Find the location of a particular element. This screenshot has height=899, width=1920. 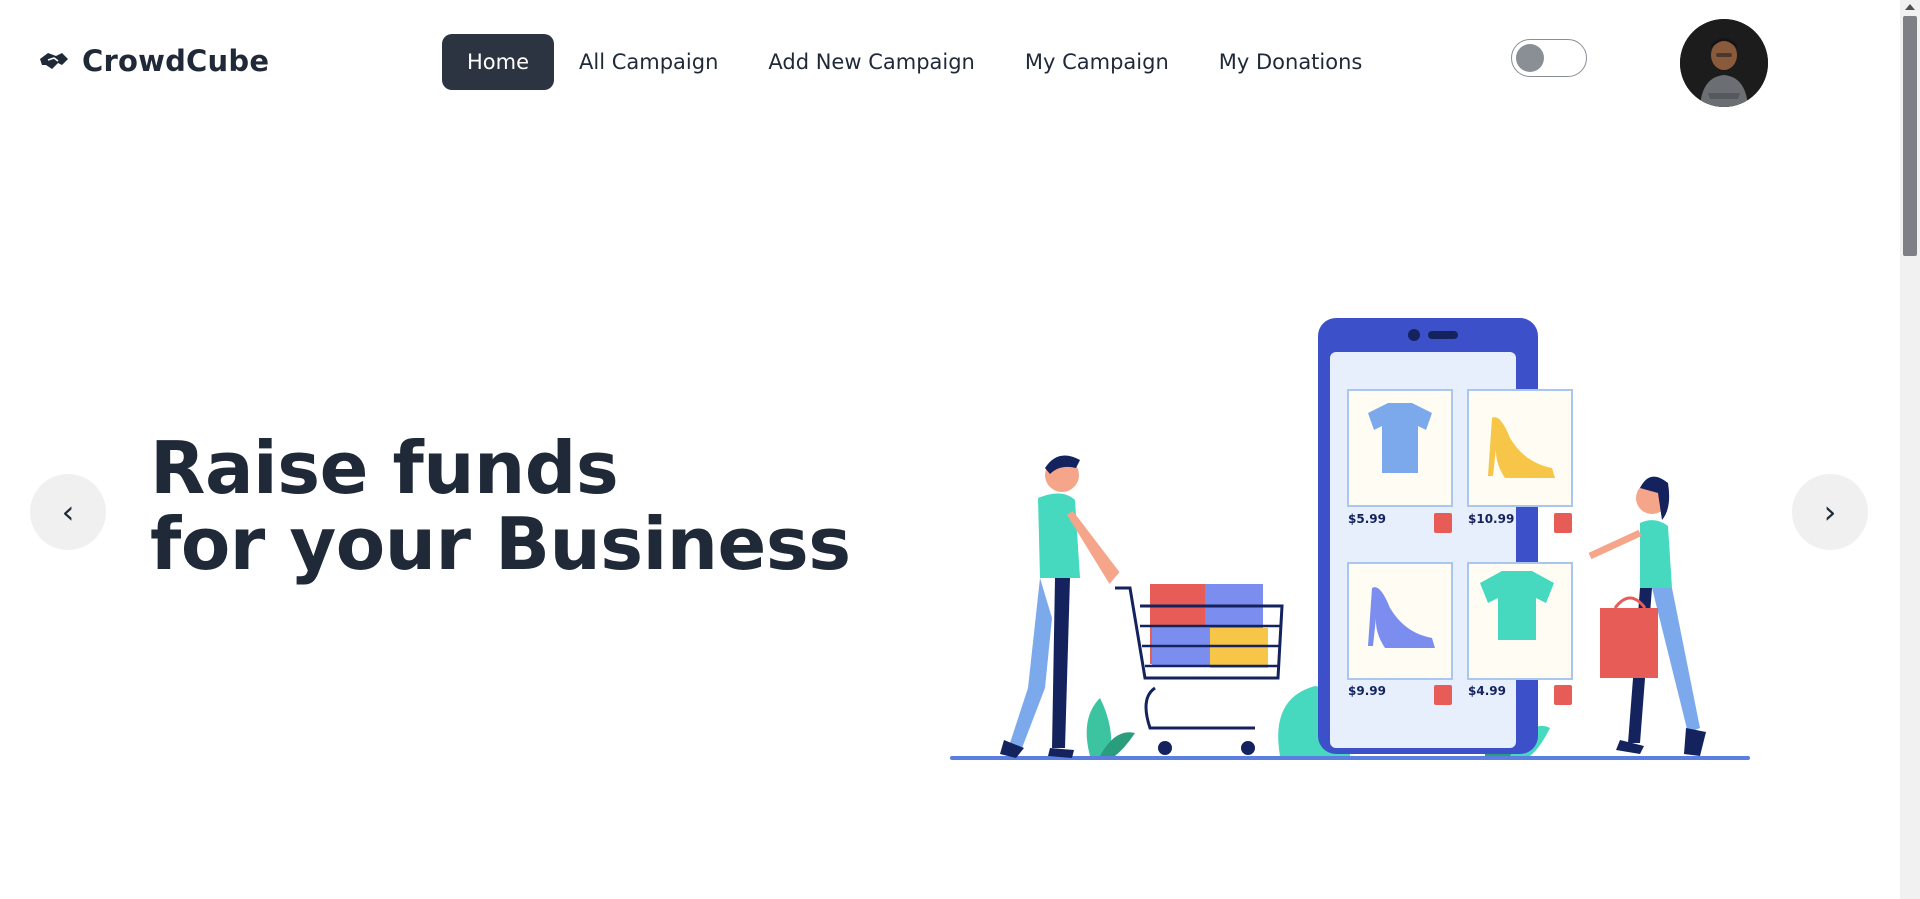

nav-item-home: Home is located at coordinates (498, 62).